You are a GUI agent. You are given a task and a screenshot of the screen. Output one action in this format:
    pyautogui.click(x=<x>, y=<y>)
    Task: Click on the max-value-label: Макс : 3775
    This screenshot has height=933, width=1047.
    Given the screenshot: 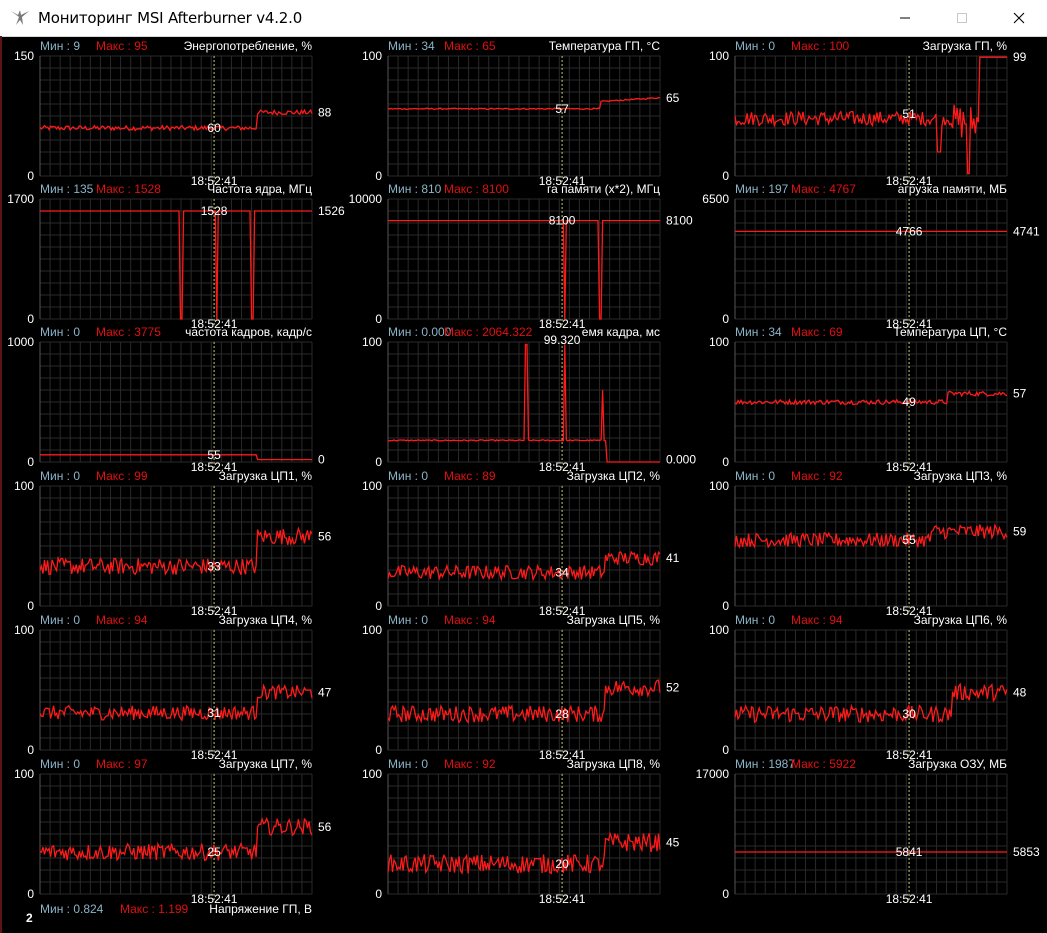 What is the action you would take?
    pyautogui.click(x=128, y=332)
    